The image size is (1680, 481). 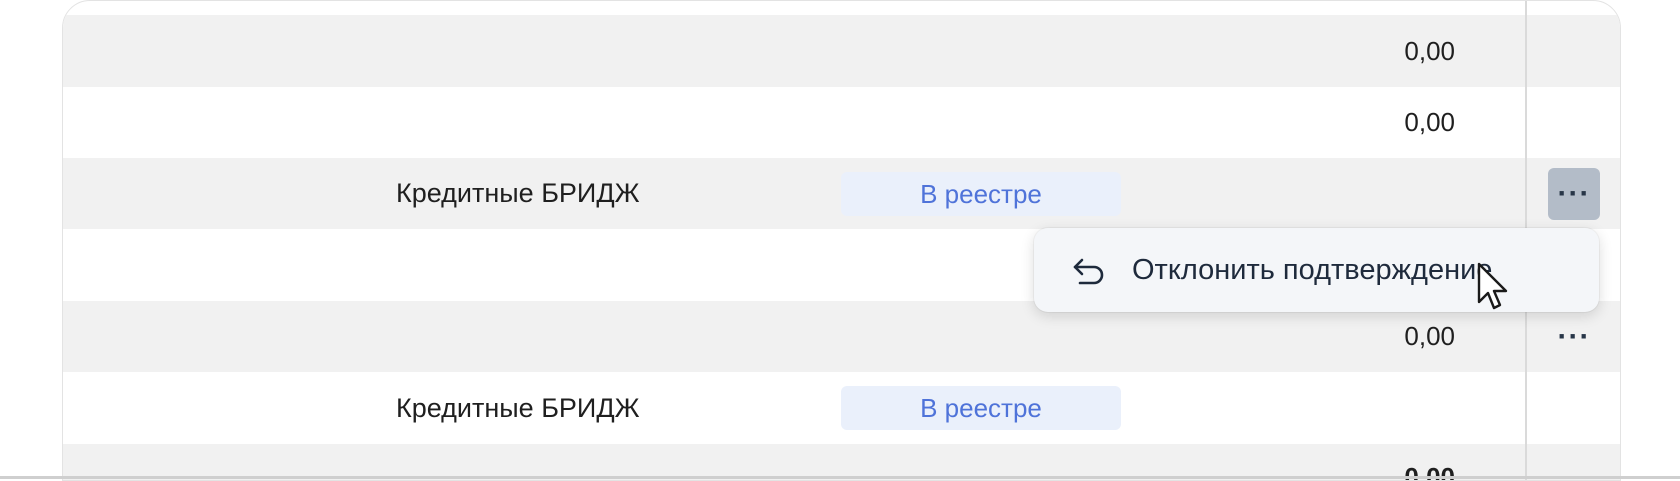 I want to click on row-context-menu: Отклонить подтверждение, so click(x=1316, y=270).